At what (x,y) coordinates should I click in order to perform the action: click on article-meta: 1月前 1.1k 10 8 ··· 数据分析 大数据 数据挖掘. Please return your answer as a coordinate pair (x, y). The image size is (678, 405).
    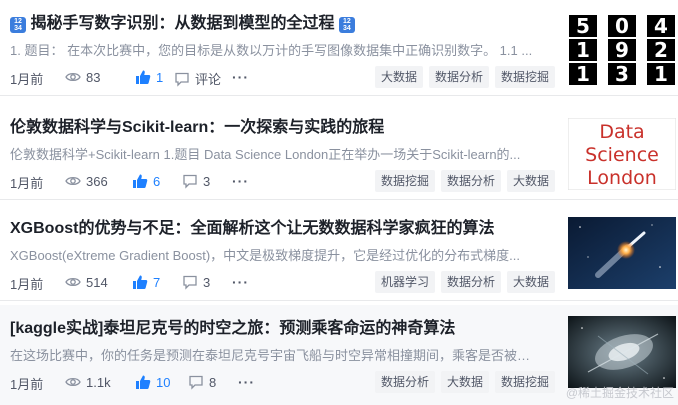
    Looking at the image, I should click on (282, 383).